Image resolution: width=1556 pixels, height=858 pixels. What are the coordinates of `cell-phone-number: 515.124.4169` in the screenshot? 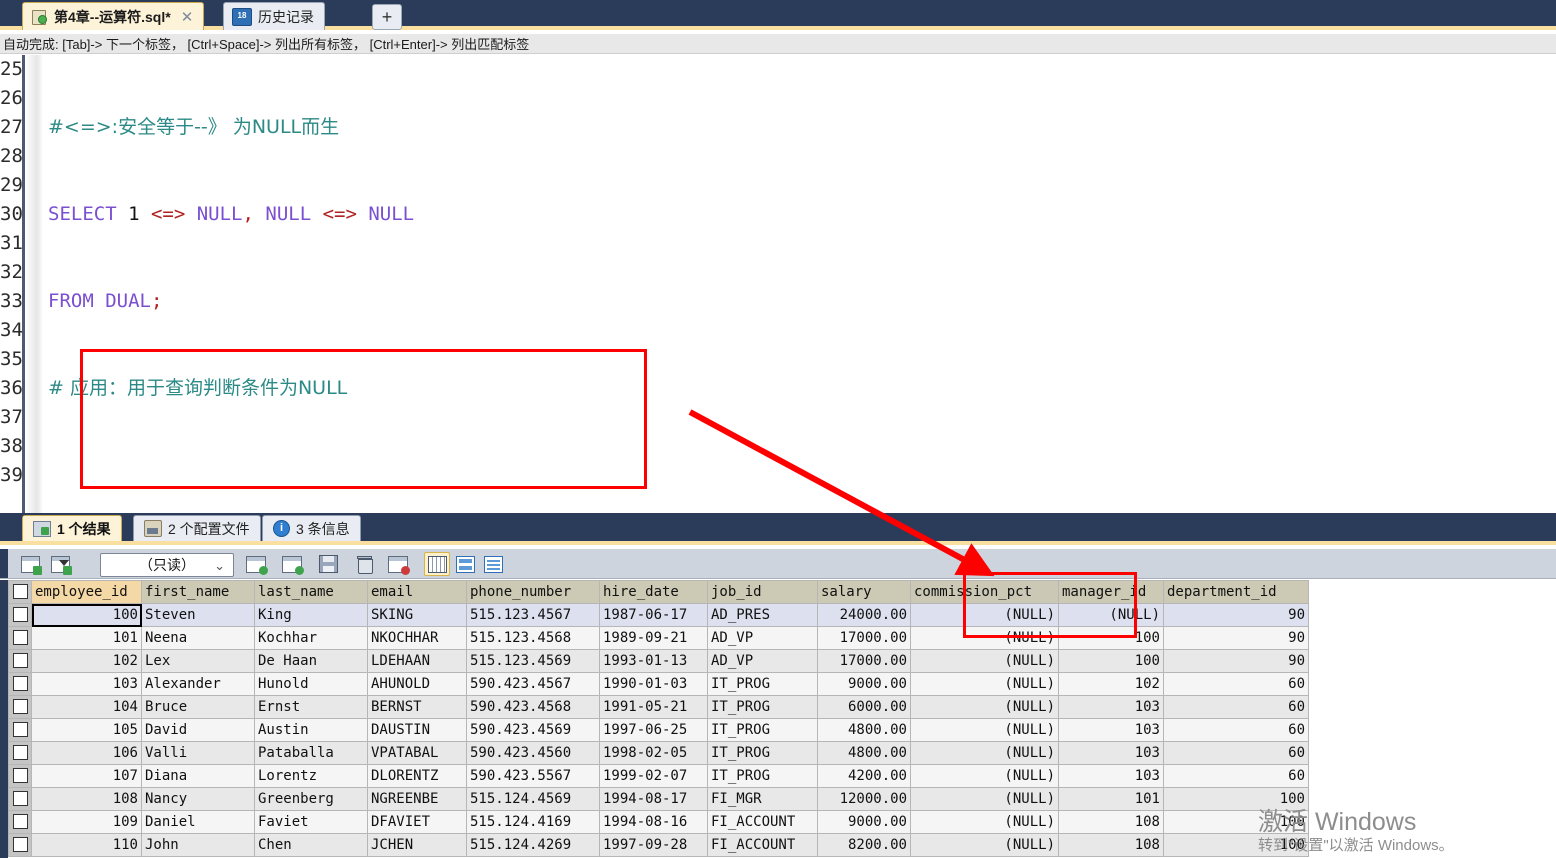 It's located at (533, 822).